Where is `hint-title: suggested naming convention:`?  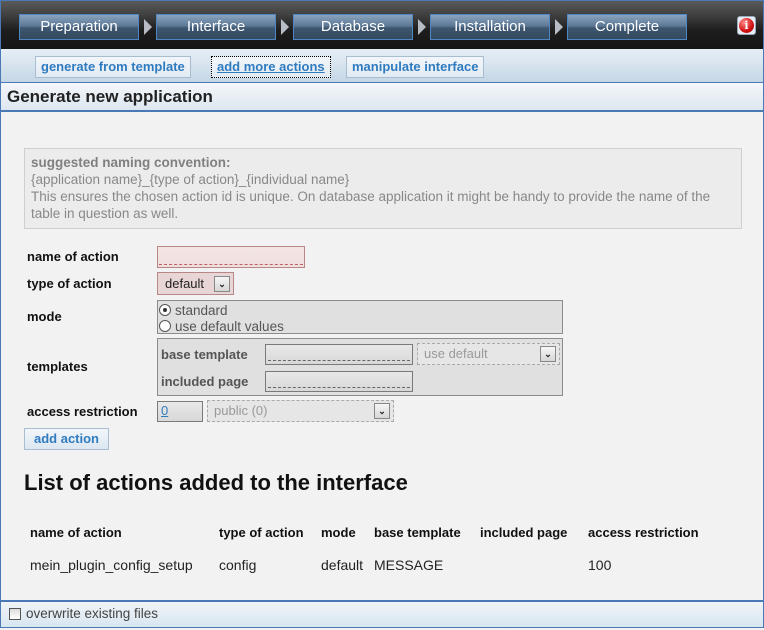
hint-title: suggested naming convention: is located at coordinates (131, 162).